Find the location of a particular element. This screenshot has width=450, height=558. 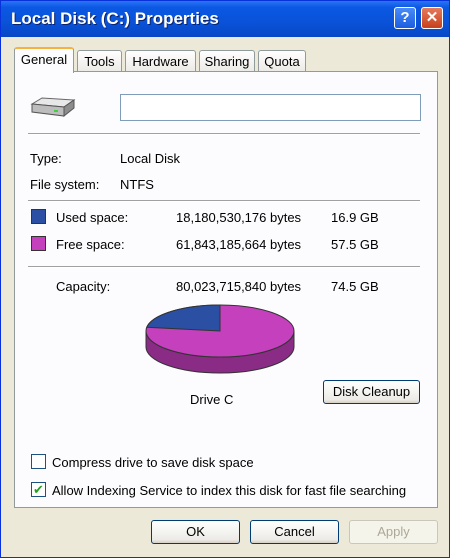

apply-button: Apply is located at coordinates (393, 532).